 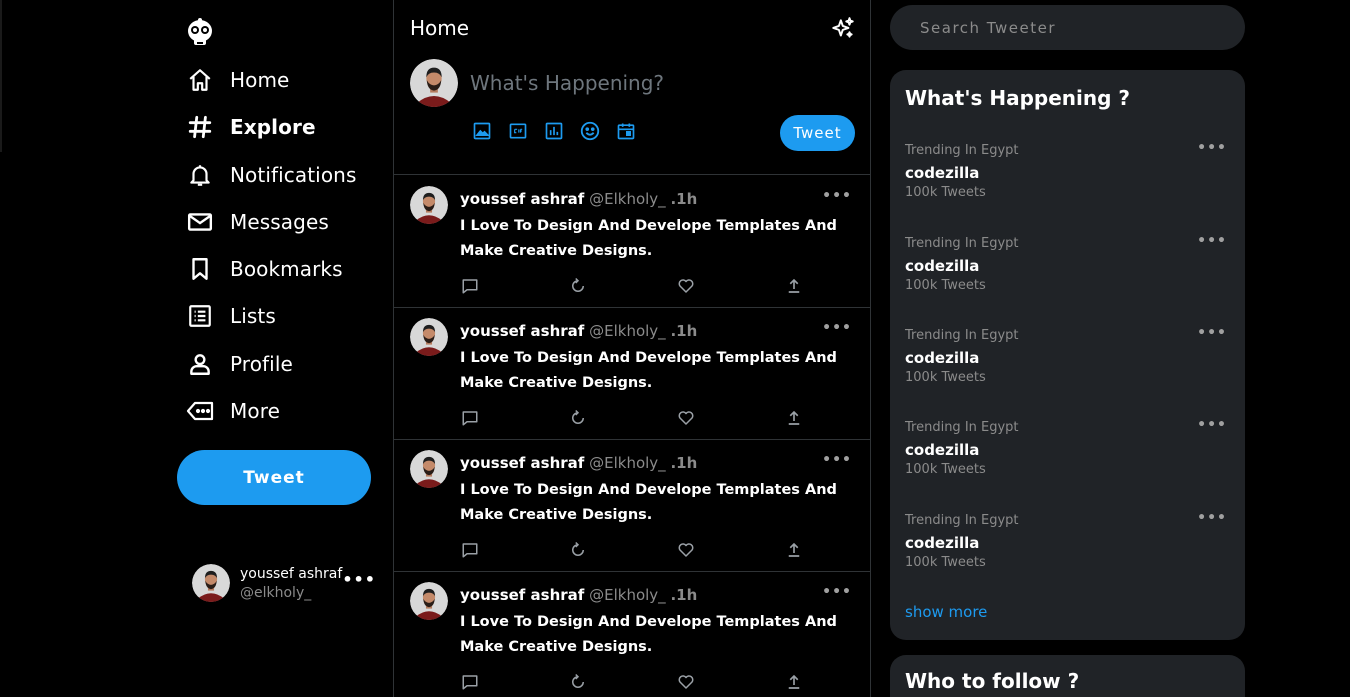 What do you see at coordinates (276, 592) in the screenshot?
I see `account-handle: @elkholy_` at bounding box center [276, 592].